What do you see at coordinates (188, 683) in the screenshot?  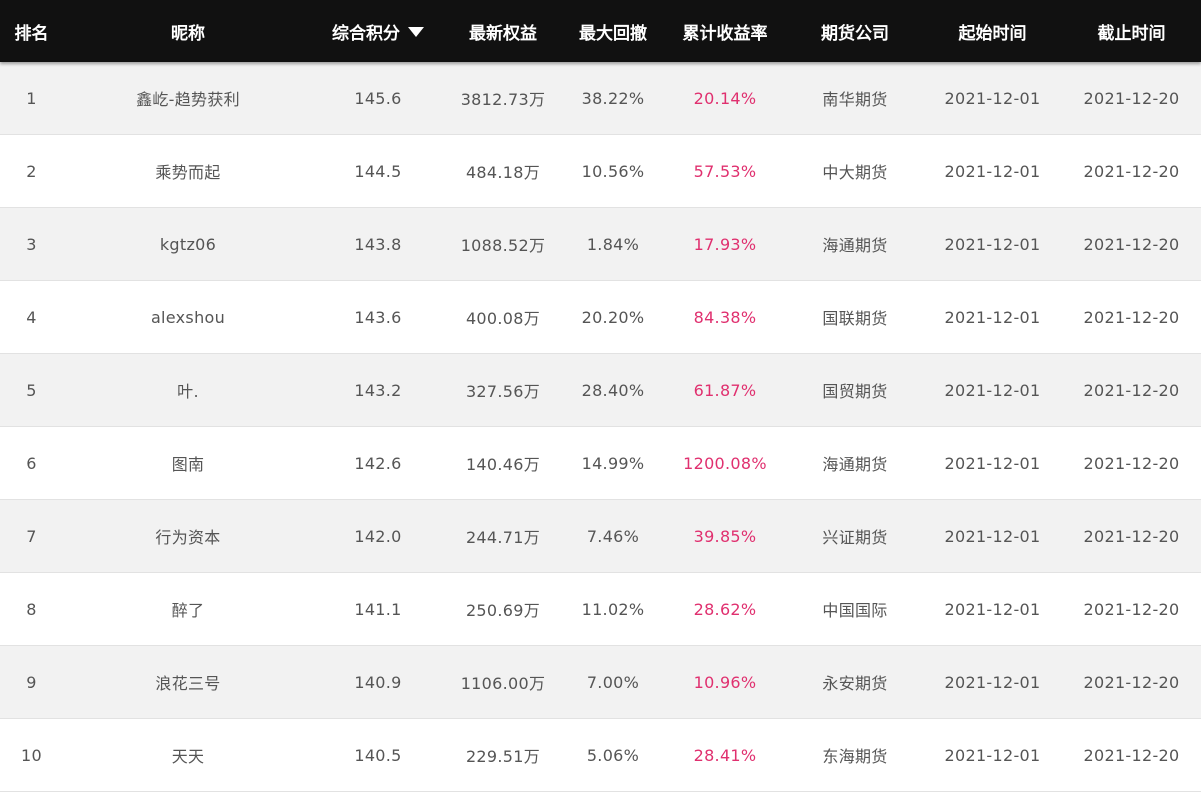 I see `cell-nickname: 浪花三号` at bounding box center [188, 683].